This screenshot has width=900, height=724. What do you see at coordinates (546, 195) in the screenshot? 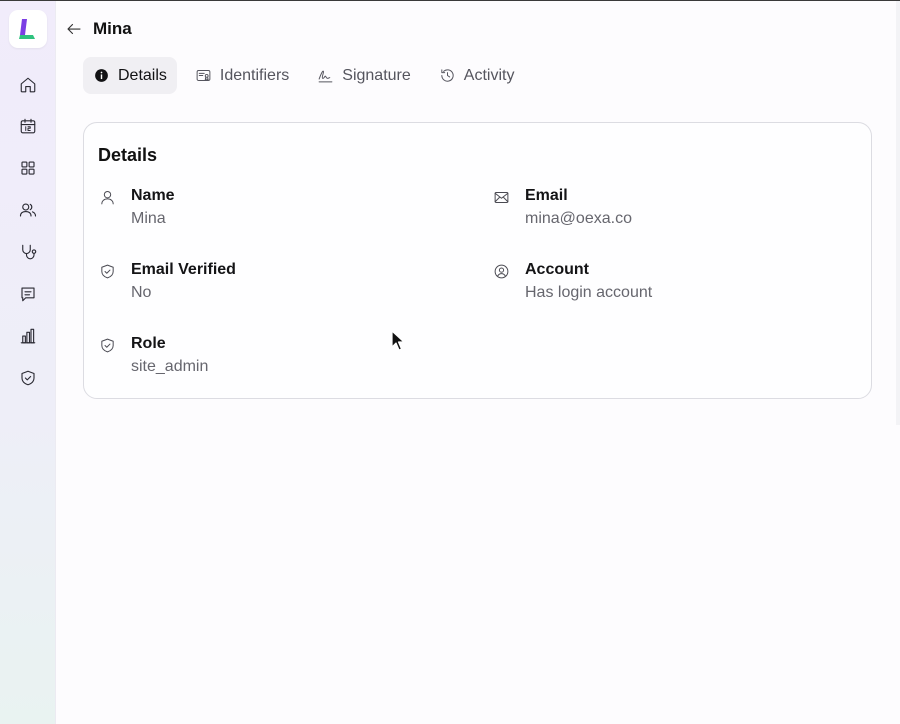
I see `field-label: Email` at bounding box center [546, 195].